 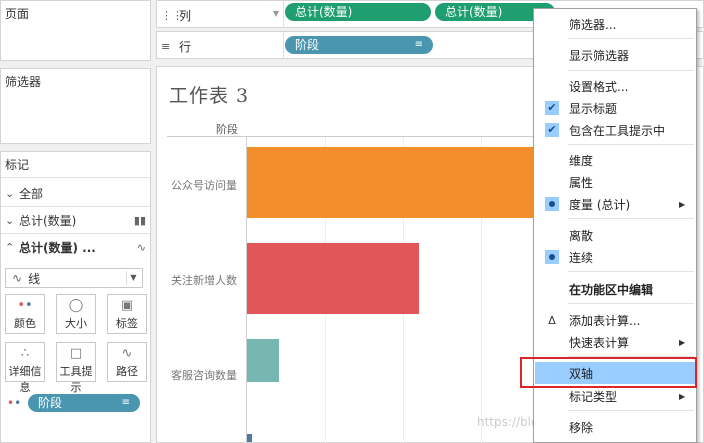 I want to click on menu-item-show-header: ✔ 显示标题, so click(x=615, y=108).